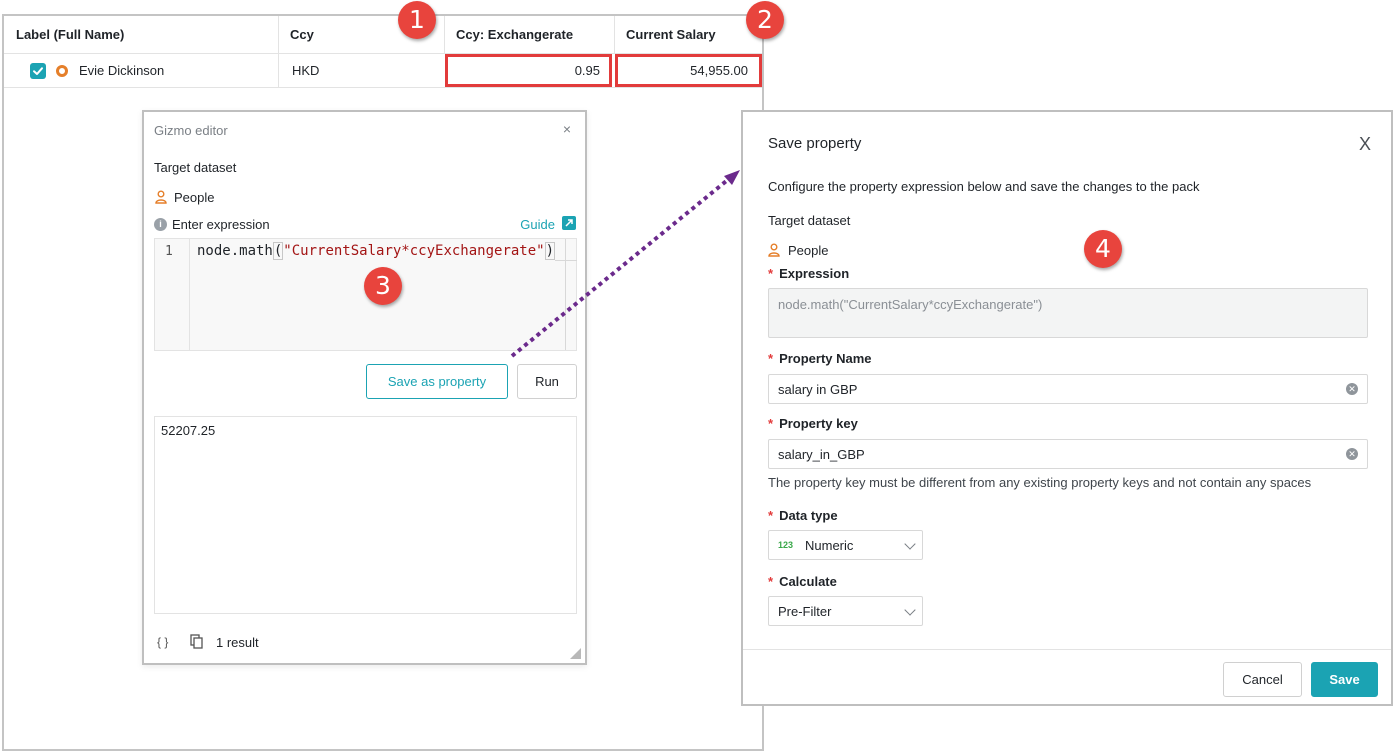  Describe the element at coordinates (1365, 144) in the screenshot. I see `close-icon: X` at that location.